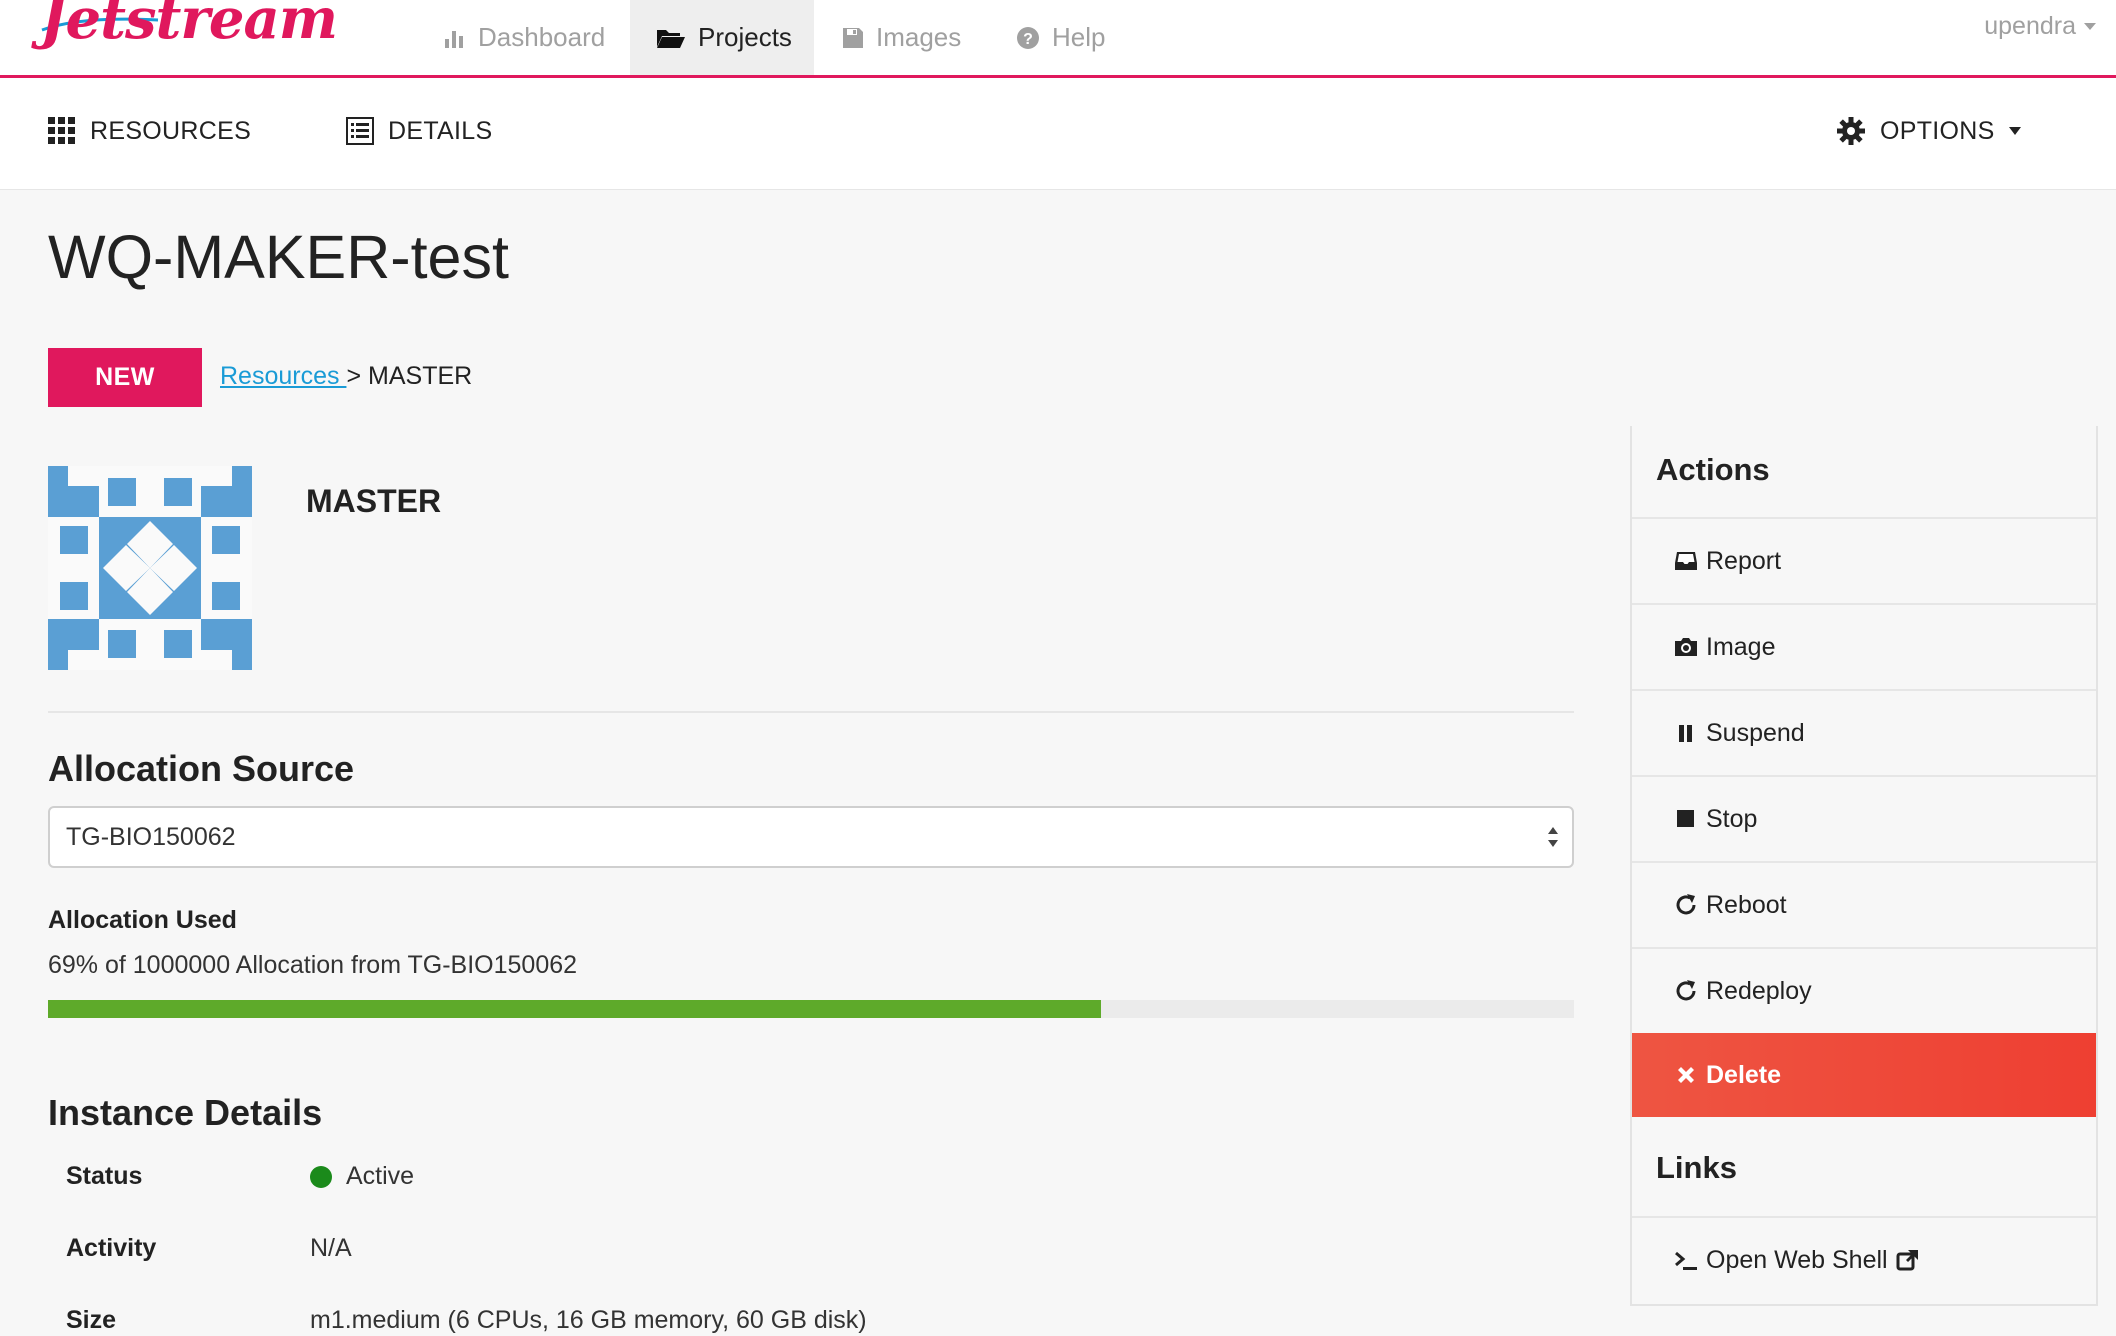  What do you see at coordinates (1864, 646) in the screenshot?
I see `action-image: Image` at bounding box center [1864, 646].